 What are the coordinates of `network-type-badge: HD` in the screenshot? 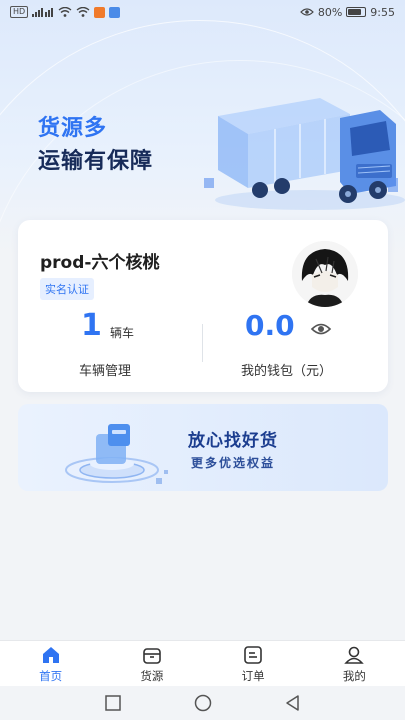 It's located at (19, 12).